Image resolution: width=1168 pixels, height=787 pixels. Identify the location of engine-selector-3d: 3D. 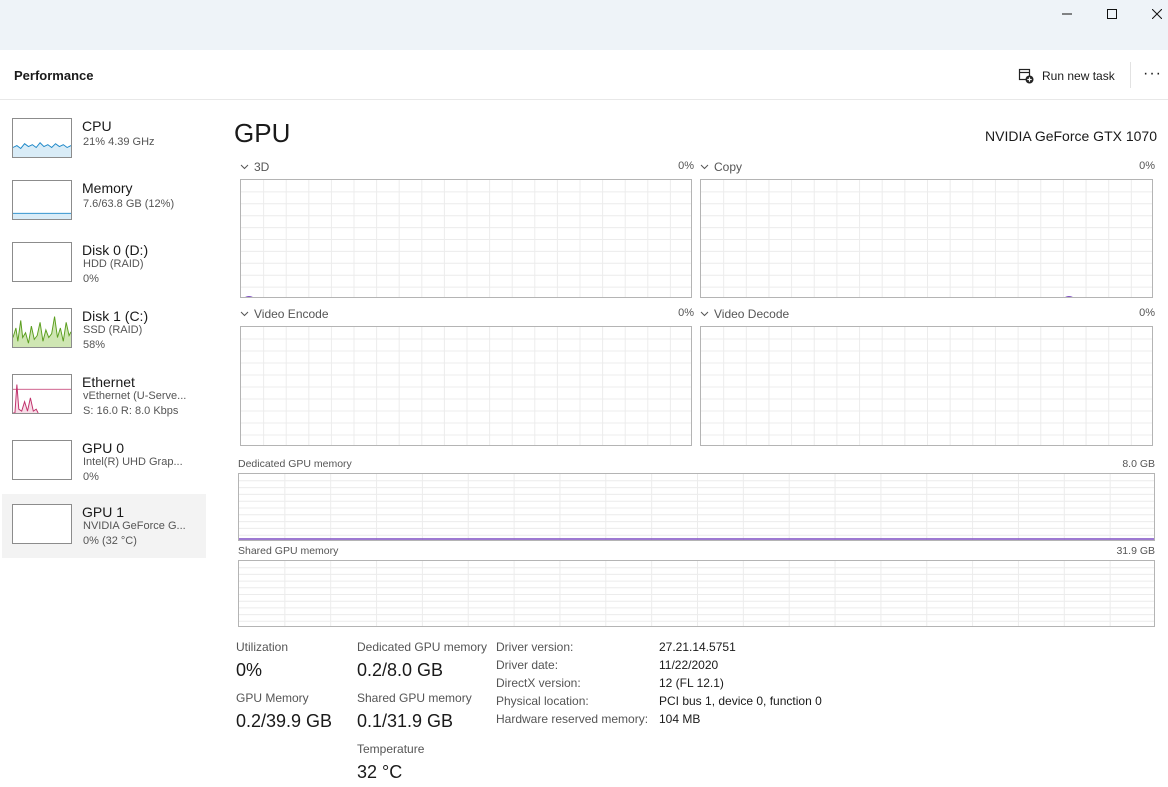
(254, 167).